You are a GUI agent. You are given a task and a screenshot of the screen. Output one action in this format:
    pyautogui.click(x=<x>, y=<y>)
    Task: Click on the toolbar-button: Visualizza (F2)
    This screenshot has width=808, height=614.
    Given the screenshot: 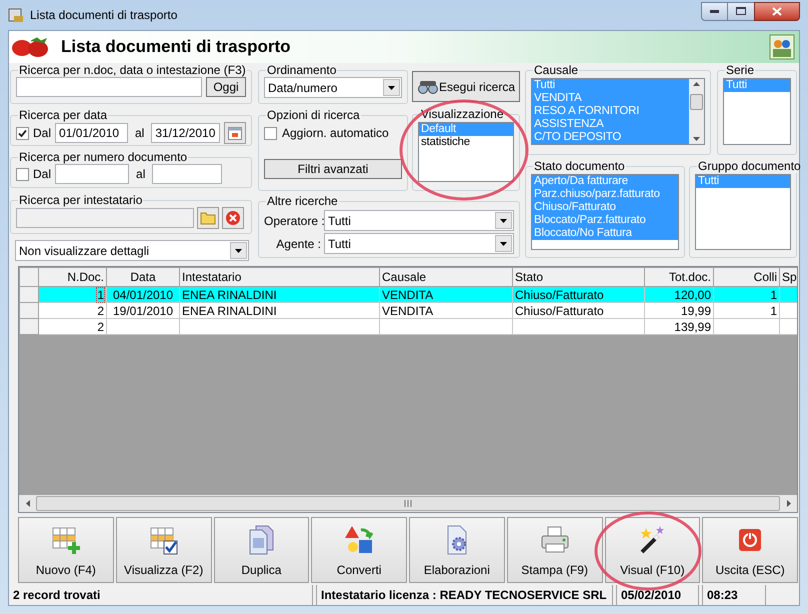 What is the action you would take?
    pyautogui.click(x=164, y=550)
    